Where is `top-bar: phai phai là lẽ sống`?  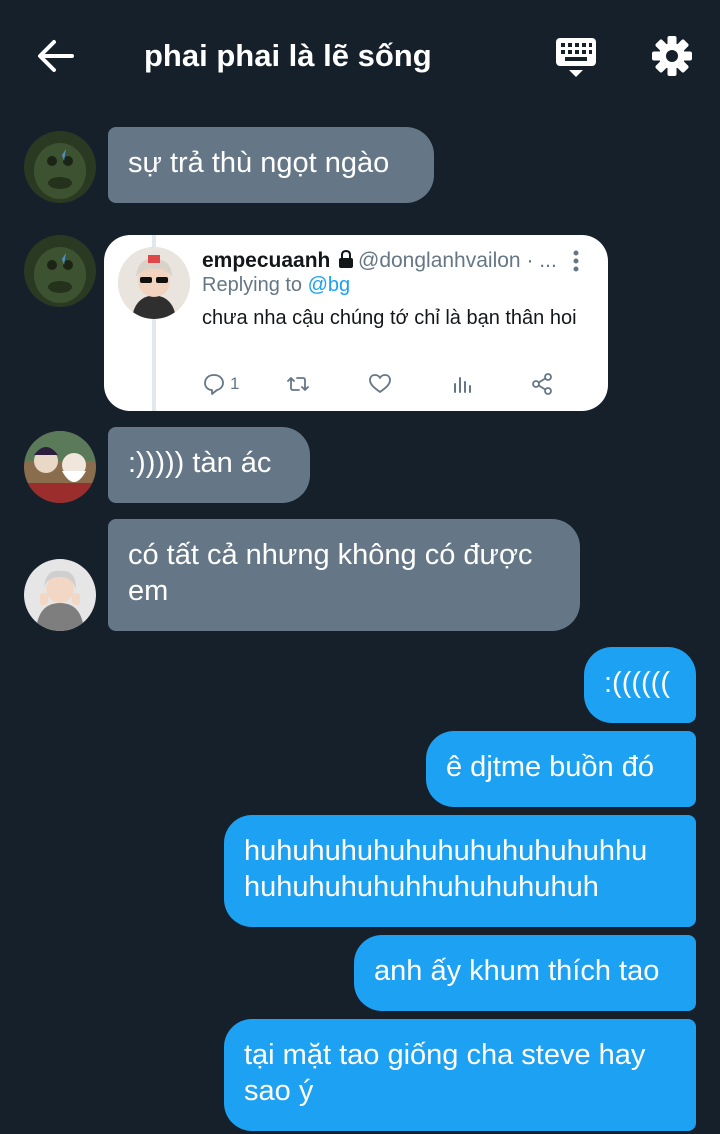 top-bar: phai phai là lẽ sống is located at coordinates (360, 56).